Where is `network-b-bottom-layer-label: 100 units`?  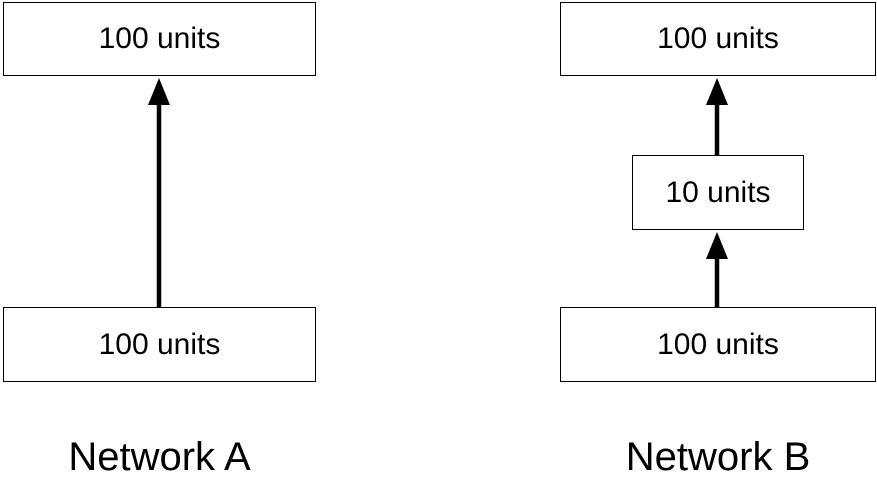 network-b-bottom-layer-label: 100 units is located at coordinates (718, 344).